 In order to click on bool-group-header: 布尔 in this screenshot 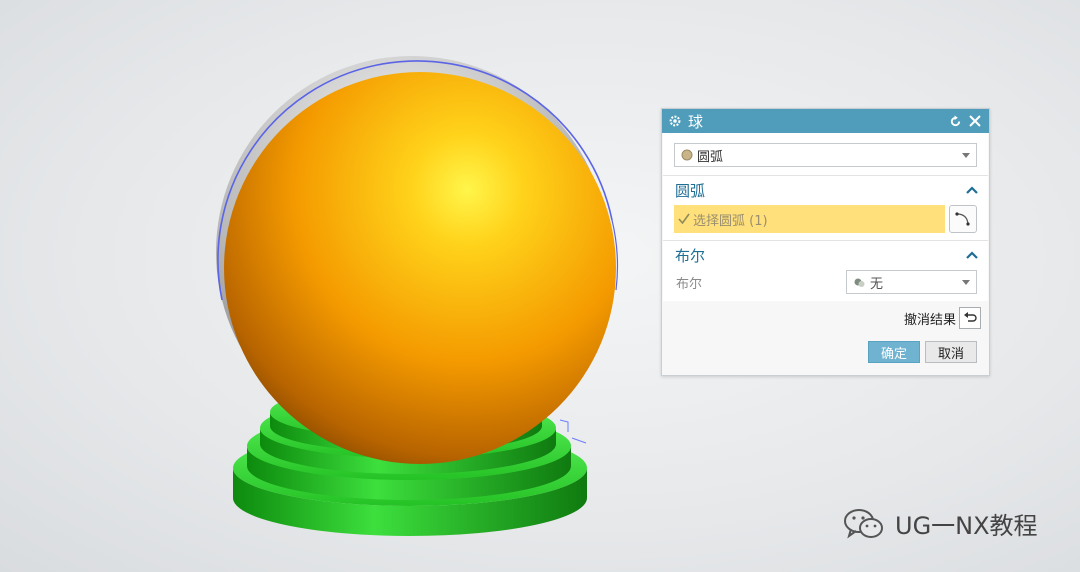, I will do `click(825, 255)`.